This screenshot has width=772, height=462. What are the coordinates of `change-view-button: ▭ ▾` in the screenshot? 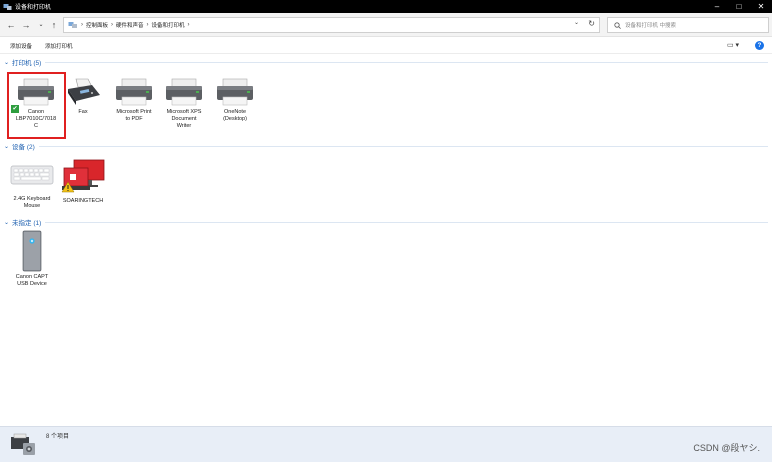 It's located at (733, 45).